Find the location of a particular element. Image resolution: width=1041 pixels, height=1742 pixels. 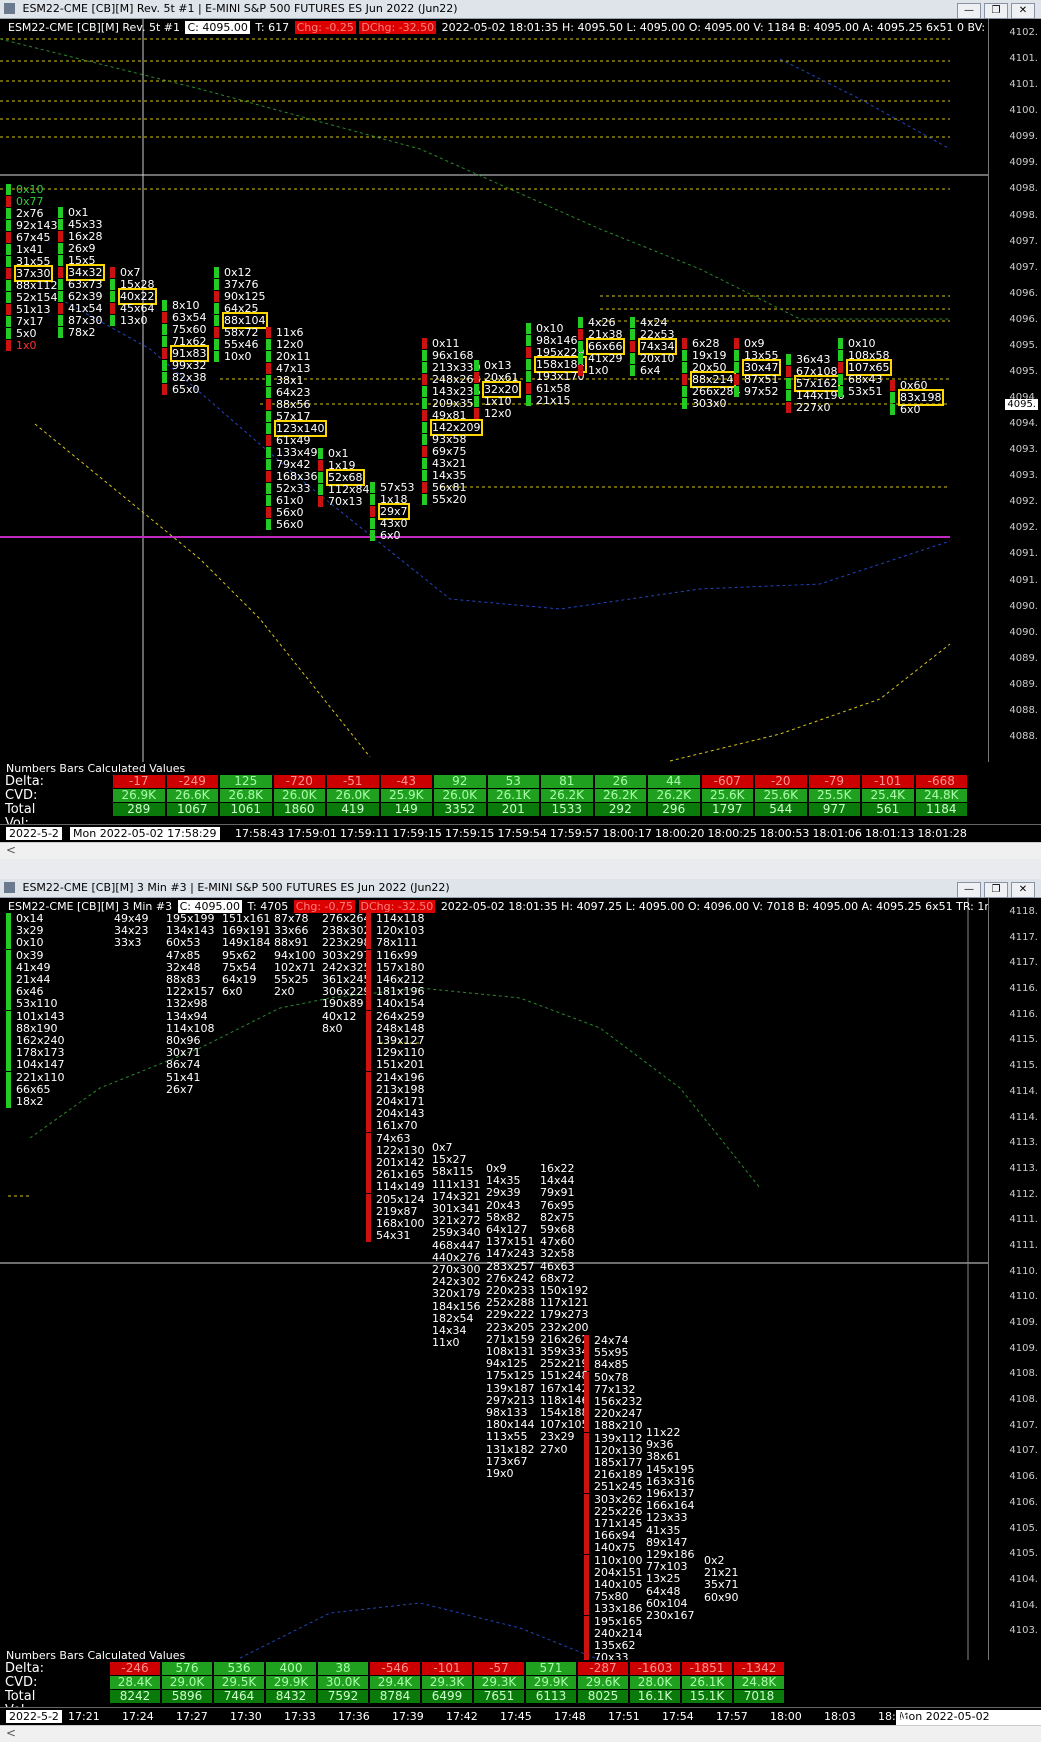

cvd-cell: 29.9K is located at coordinates (551, 1682).